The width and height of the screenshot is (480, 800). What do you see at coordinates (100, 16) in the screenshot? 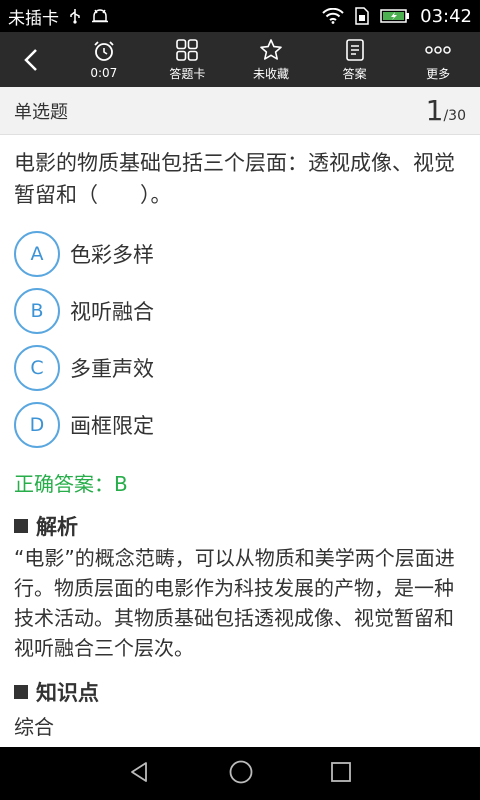
I see `android-debug-icon` at bounding box center [100, 16].